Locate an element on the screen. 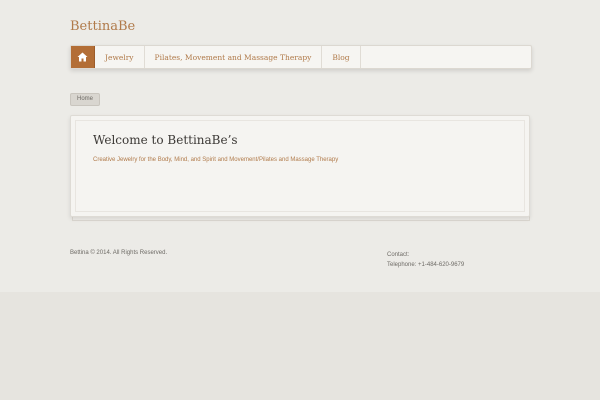 The width and height of the screenshot is (600, 400). site-title: BettinaBe is located at coordinates (102, 26).